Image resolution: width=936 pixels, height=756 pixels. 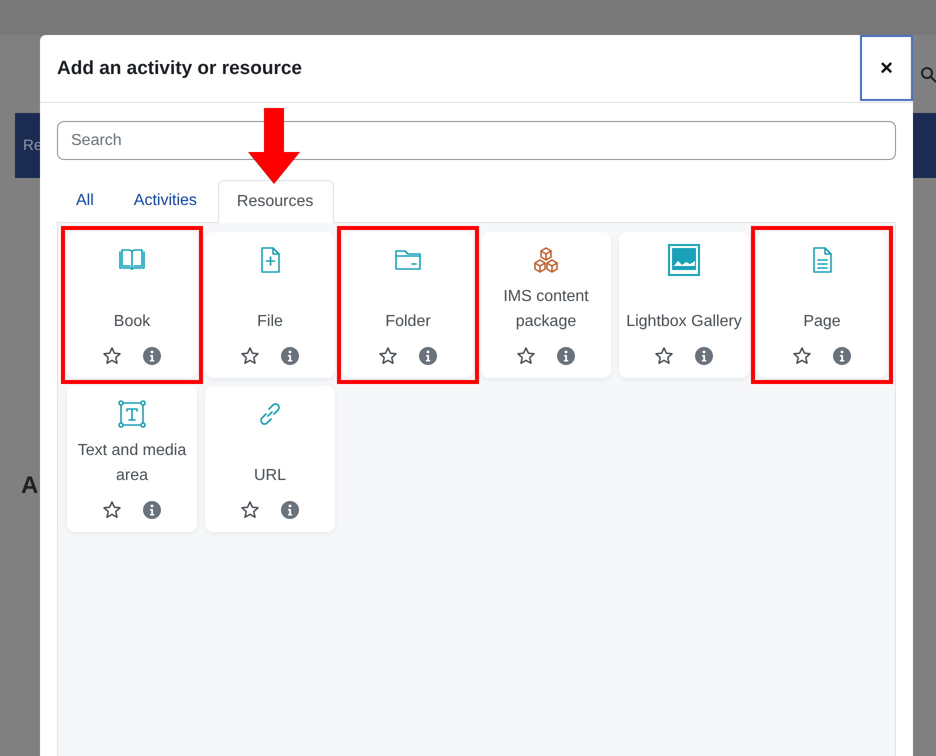 I want to click on page-heading: A, so click(x=29, y=486).